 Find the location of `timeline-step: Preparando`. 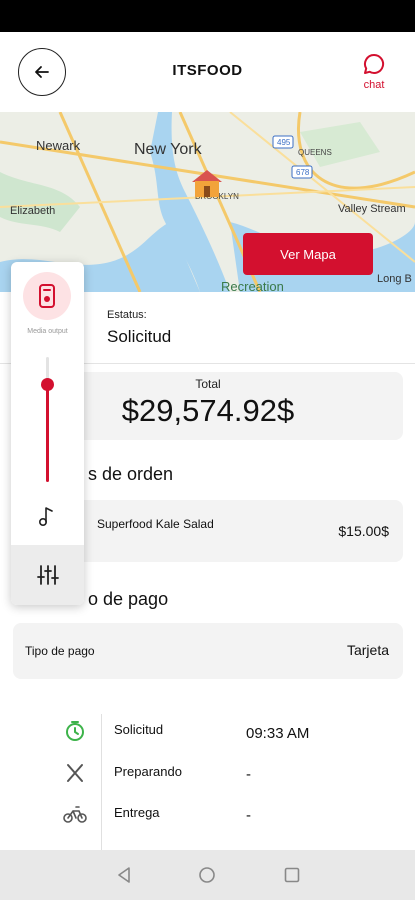

timeline-step: Preparando is located at coordinates (148, 771).